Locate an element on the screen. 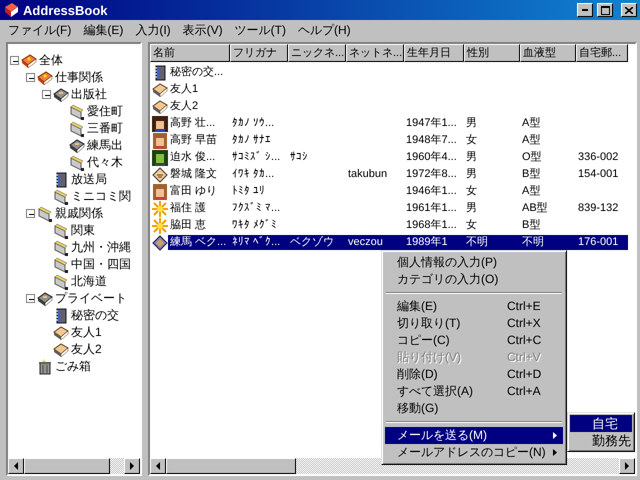 The height and width of the screenshot is (480, 640). column-header: 名前 is located at coordinates (190, 53).